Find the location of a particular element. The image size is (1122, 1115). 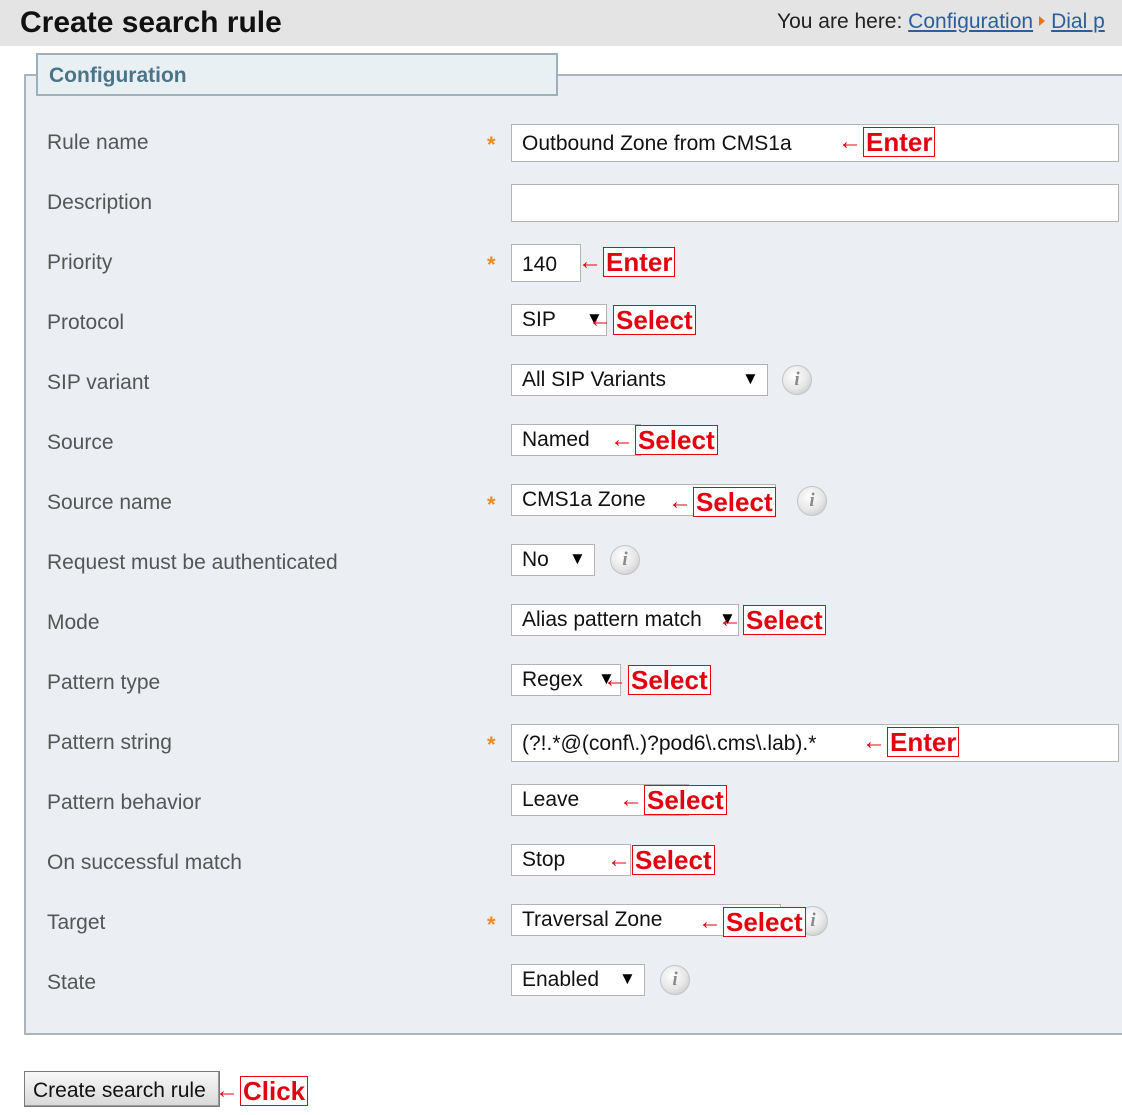

rule-name-label: Rule name is located at coordinates (98, 142).